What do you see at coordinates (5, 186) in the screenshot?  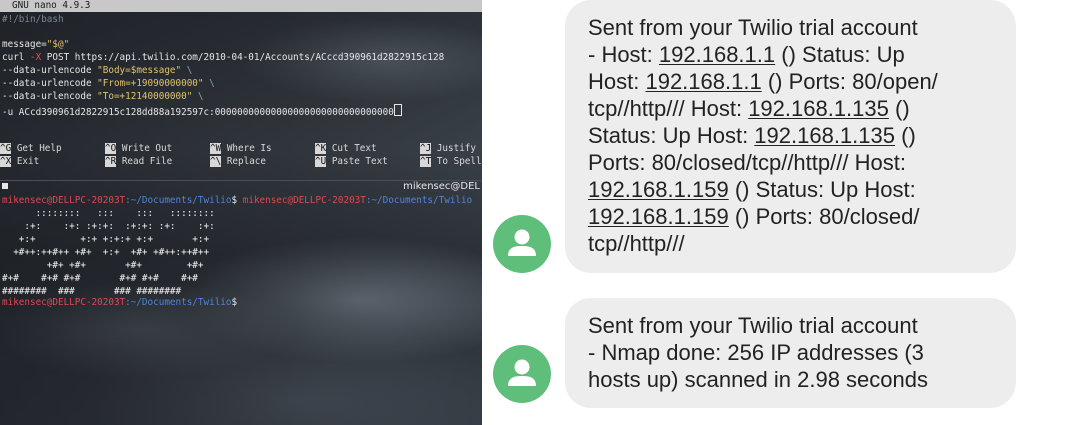 I see `terminal-tab-icon` at bounding box center [5, 186].